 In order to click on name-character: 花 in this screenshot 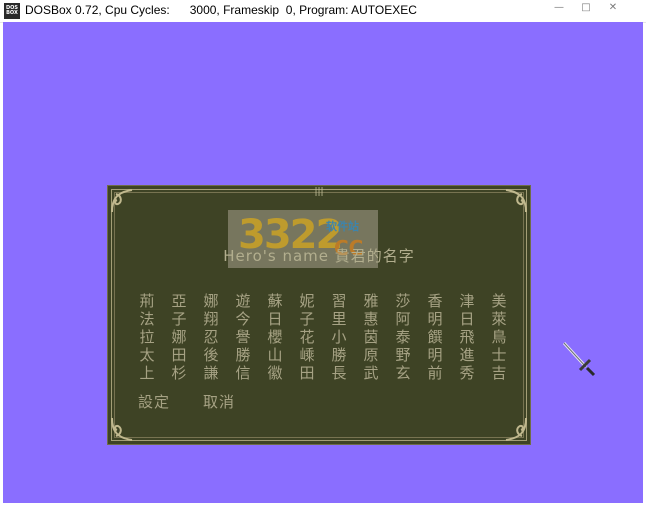, I will do `click(307, 337)`.